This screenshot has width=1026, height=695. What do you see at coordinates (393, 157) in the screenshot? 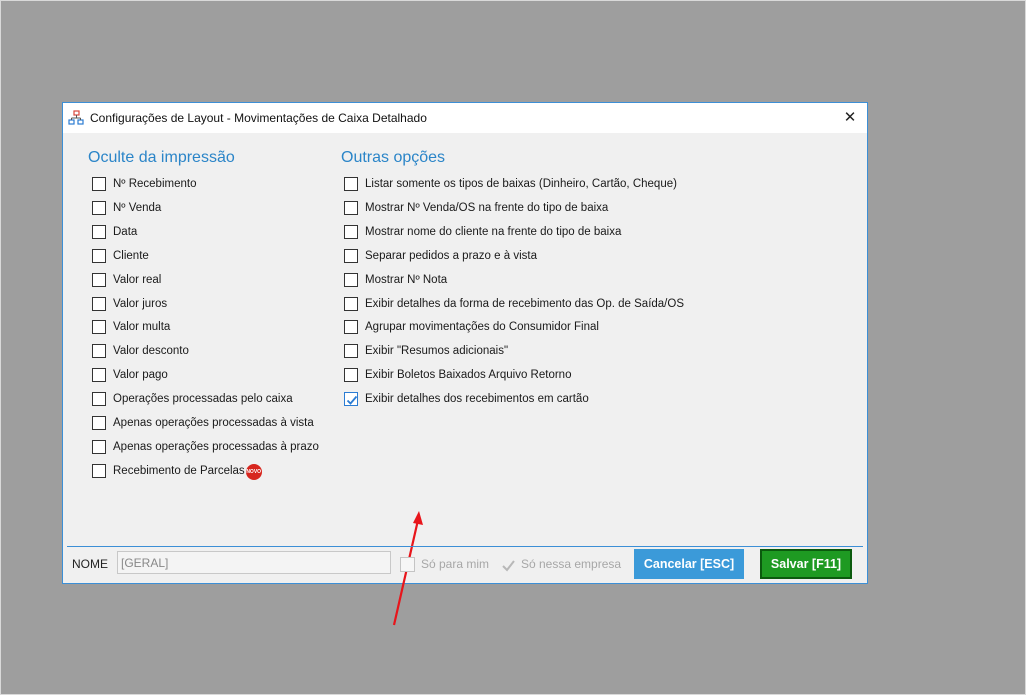
I see `other-options-title: Outras opções` at bounding box center [393, 157].